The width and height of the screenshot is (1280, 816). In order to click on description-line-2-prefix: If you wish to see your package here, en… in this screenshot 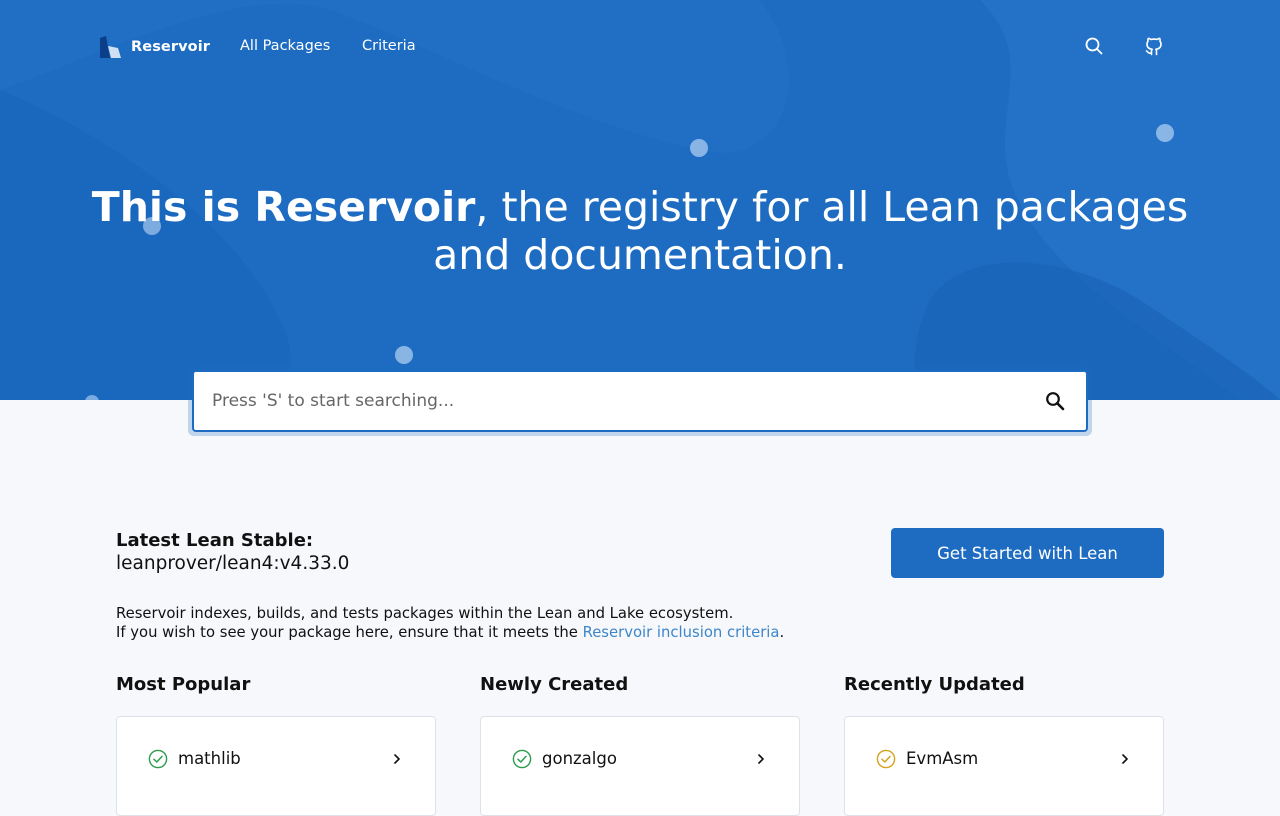, I will do `click(349, 632)`.